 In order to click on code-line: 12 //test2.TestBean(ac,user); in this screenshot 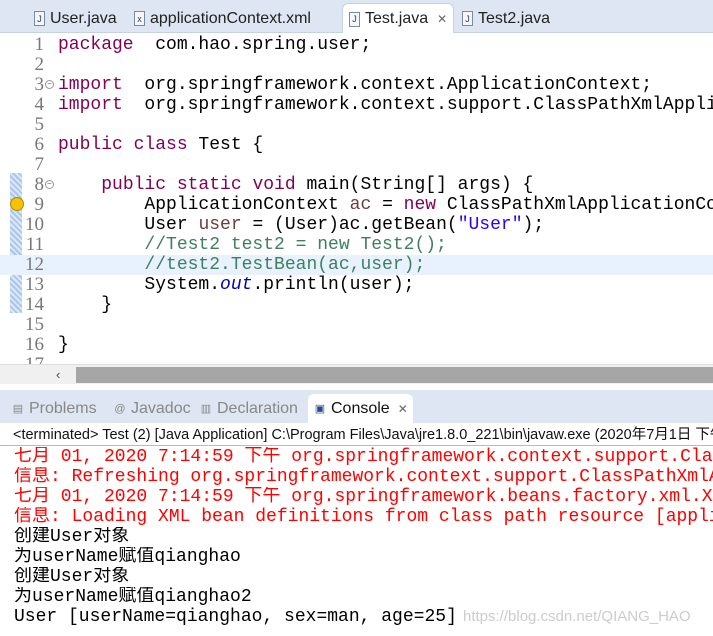, I will do `click(356, 265)`.